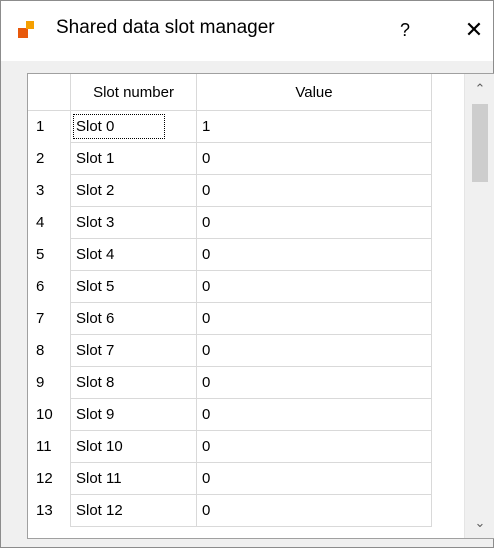 This screenshot has height=548, width=494. What do you see at coordinates (133, 382) in the screenshot?
I see `slot-name-cell: Slot 8` at bounding box center [133, 382].